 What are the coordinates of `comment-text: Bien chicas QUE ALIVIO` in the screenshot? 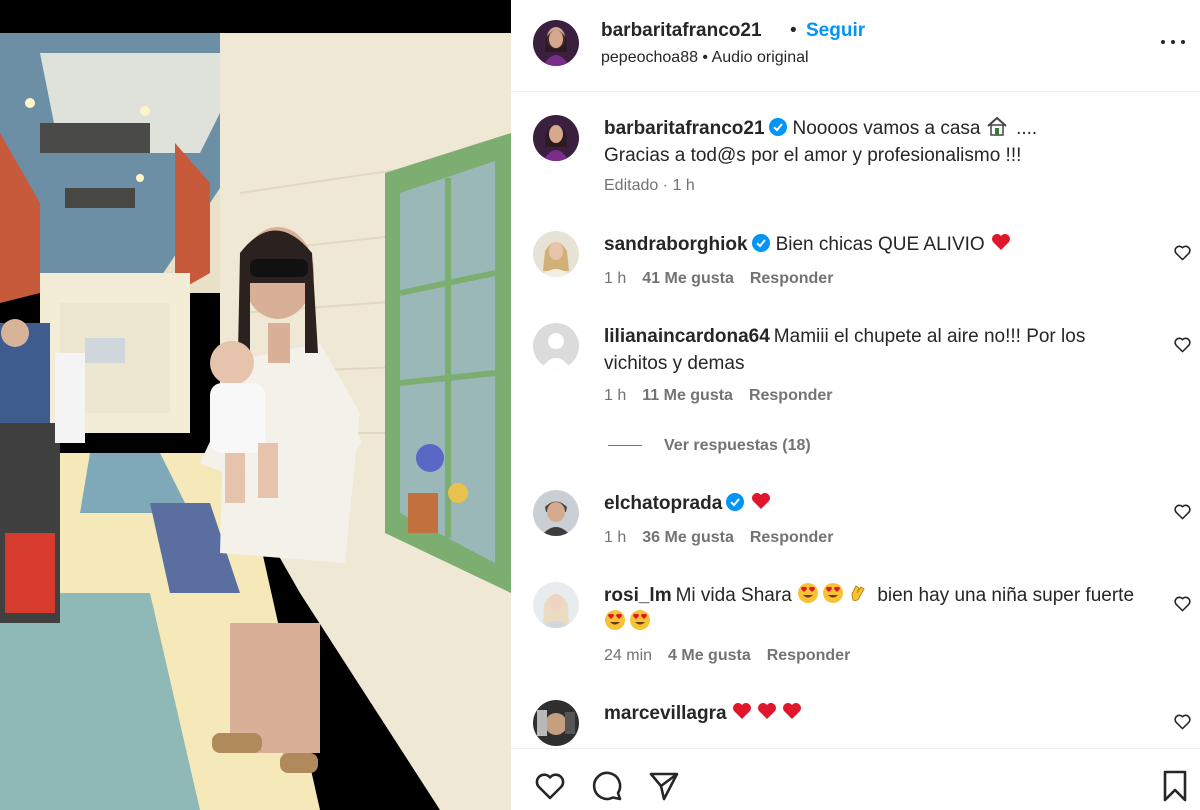 It's located at (880, 244).